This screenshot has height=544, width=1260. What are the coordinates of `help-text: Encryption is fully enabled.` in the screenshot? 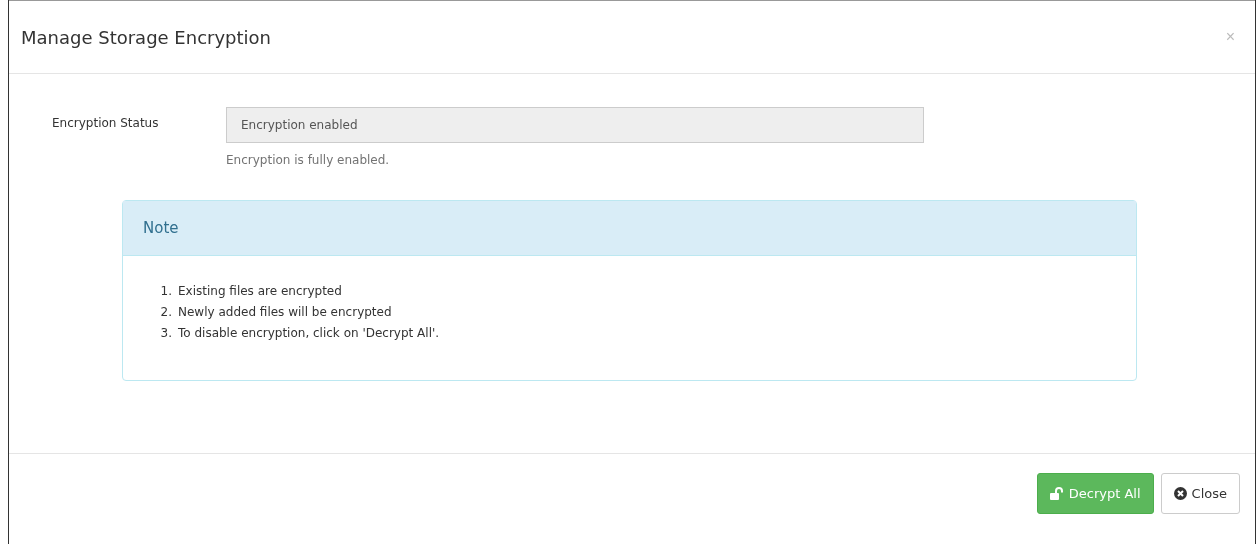 It's located at (308, 160).